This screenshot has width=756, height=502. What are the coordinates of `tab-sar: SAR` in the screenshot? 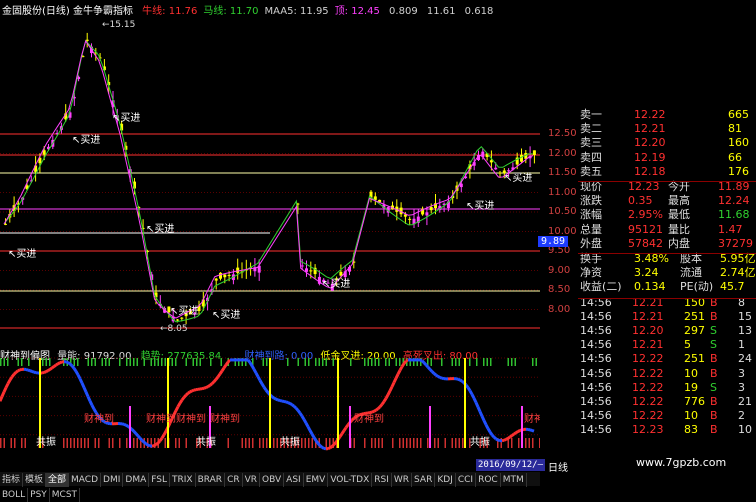 It's located at (423, 480).